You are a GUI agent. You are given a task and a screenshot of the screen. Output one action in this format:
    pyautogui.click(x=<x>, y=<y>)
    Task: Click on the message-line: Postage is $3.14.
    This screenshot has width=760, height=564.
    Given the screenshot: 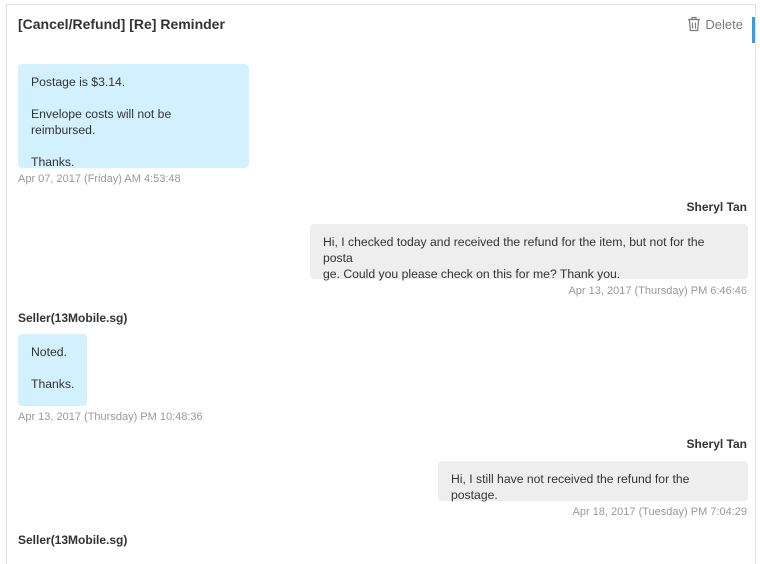 What is the action you would take?
    pyautogui.click(x=78, y=82)
    